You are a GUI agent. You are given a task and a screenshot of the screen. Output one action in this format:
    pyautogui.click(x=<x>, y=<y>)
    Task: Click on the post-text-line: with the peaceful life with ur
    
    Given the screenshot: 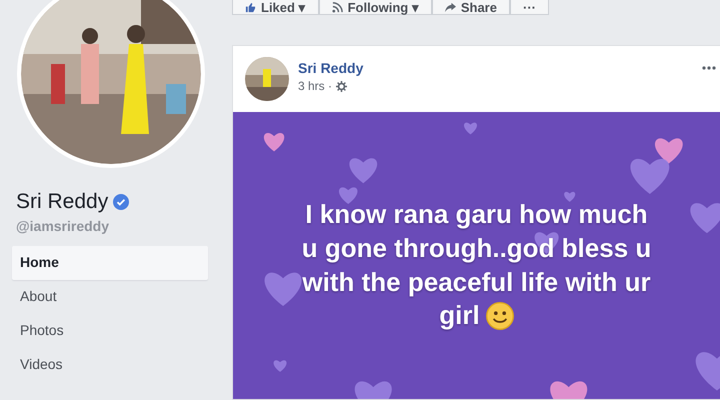 What is the action you would take?
    pyautogui.click(x=476, y=282)
    